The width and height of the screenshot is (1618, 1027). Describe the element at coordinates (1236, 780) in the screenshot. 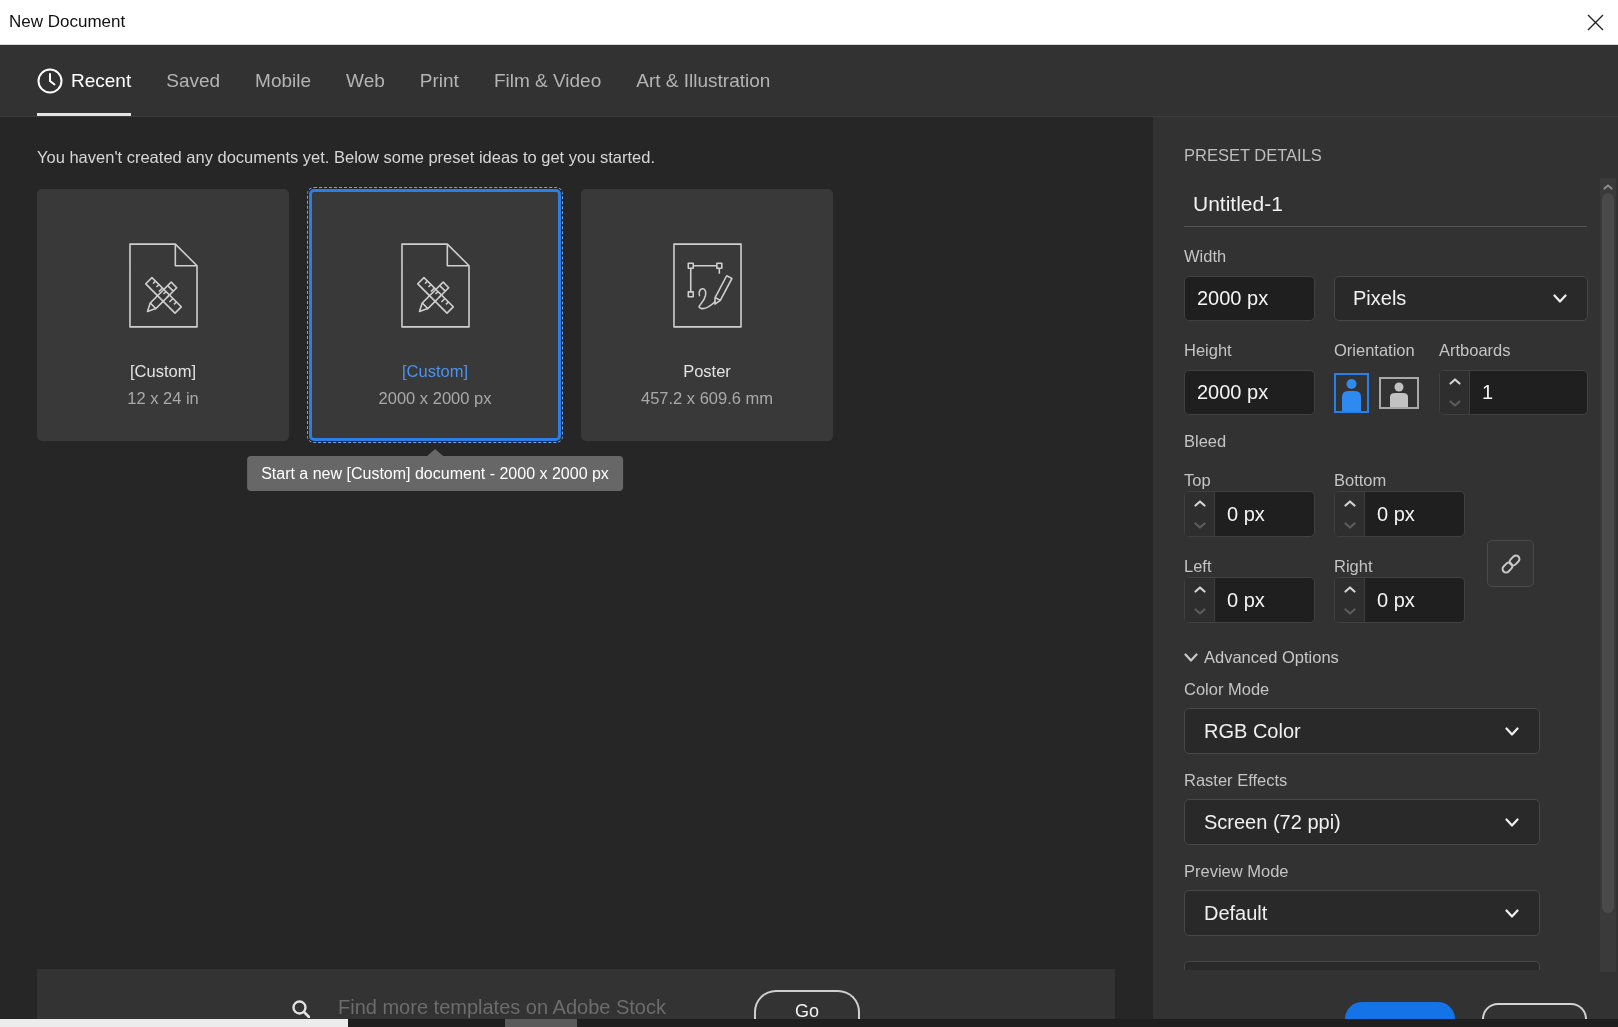

I see `field-label: Raster Effects` at that location.